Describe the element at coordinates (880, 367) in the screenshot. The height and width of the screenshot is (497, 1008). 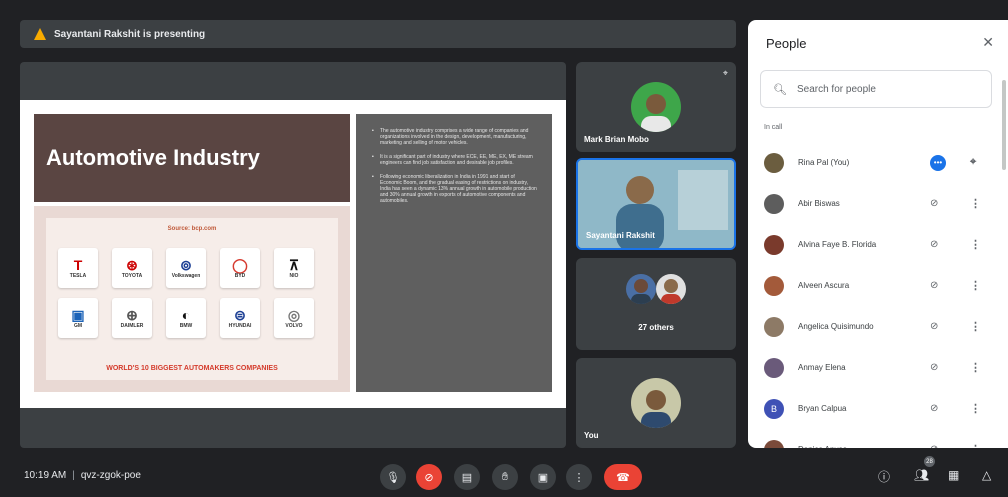
I see `participant-row: Anmay Elena ⊘ ⋮` at that location.